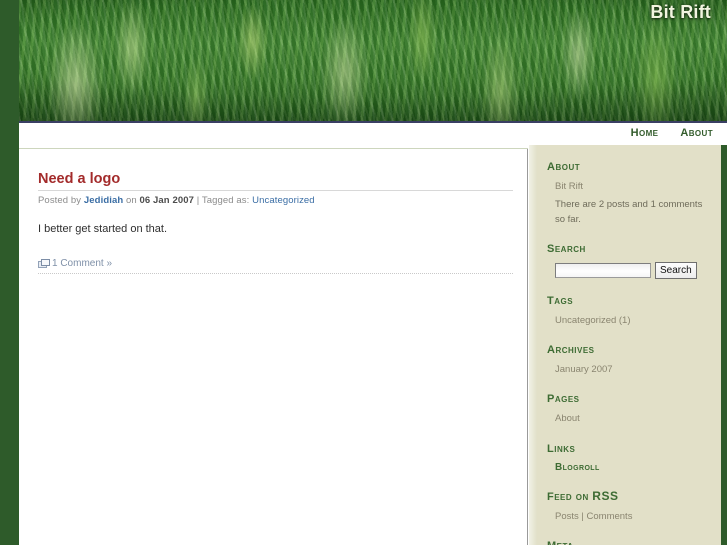  I want to click on post-title-rule, so click(275, 190).